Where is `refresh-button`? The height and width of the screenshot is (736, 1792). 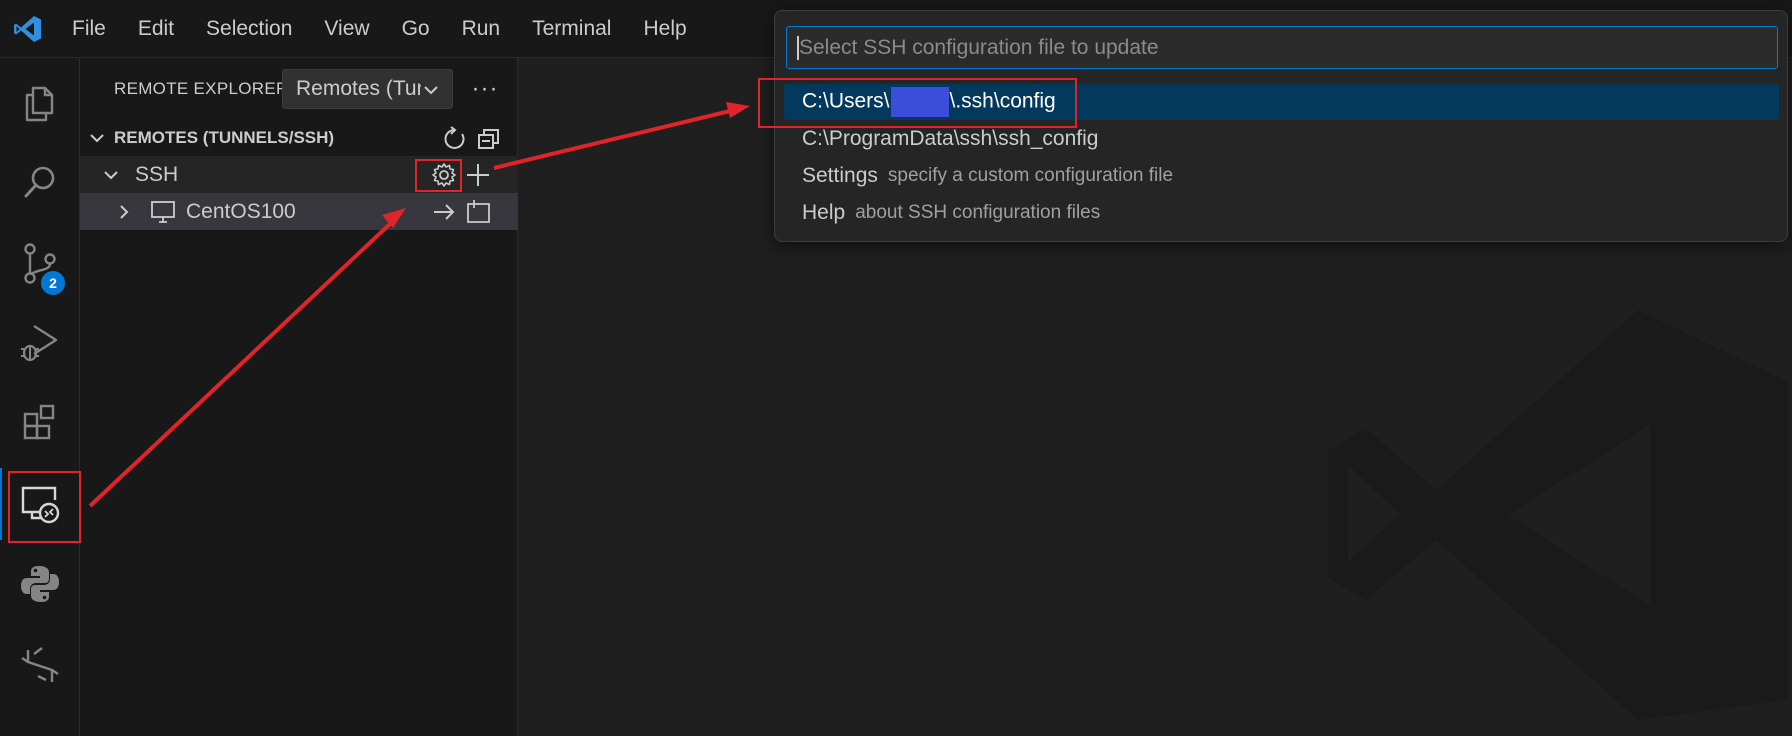 refresh-button is located at coordinates (455, 139).